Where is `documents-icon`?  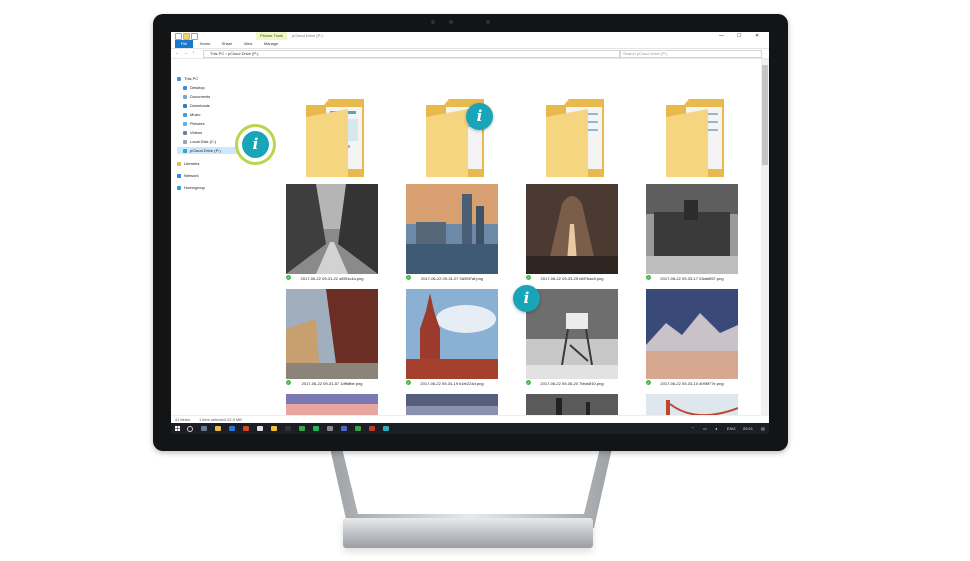
documents-icon is located at coordinates (185, 96).